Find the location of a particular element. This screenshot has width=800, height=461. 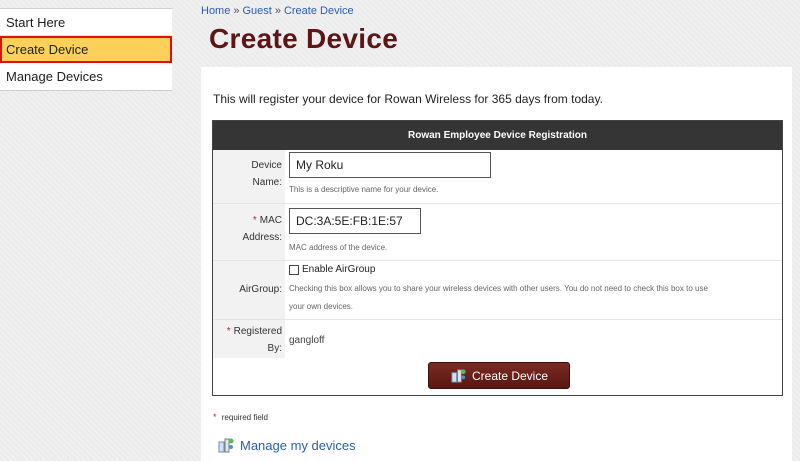

manage-my-devices-label: Manage my devices is located at coordinates (298, 445).